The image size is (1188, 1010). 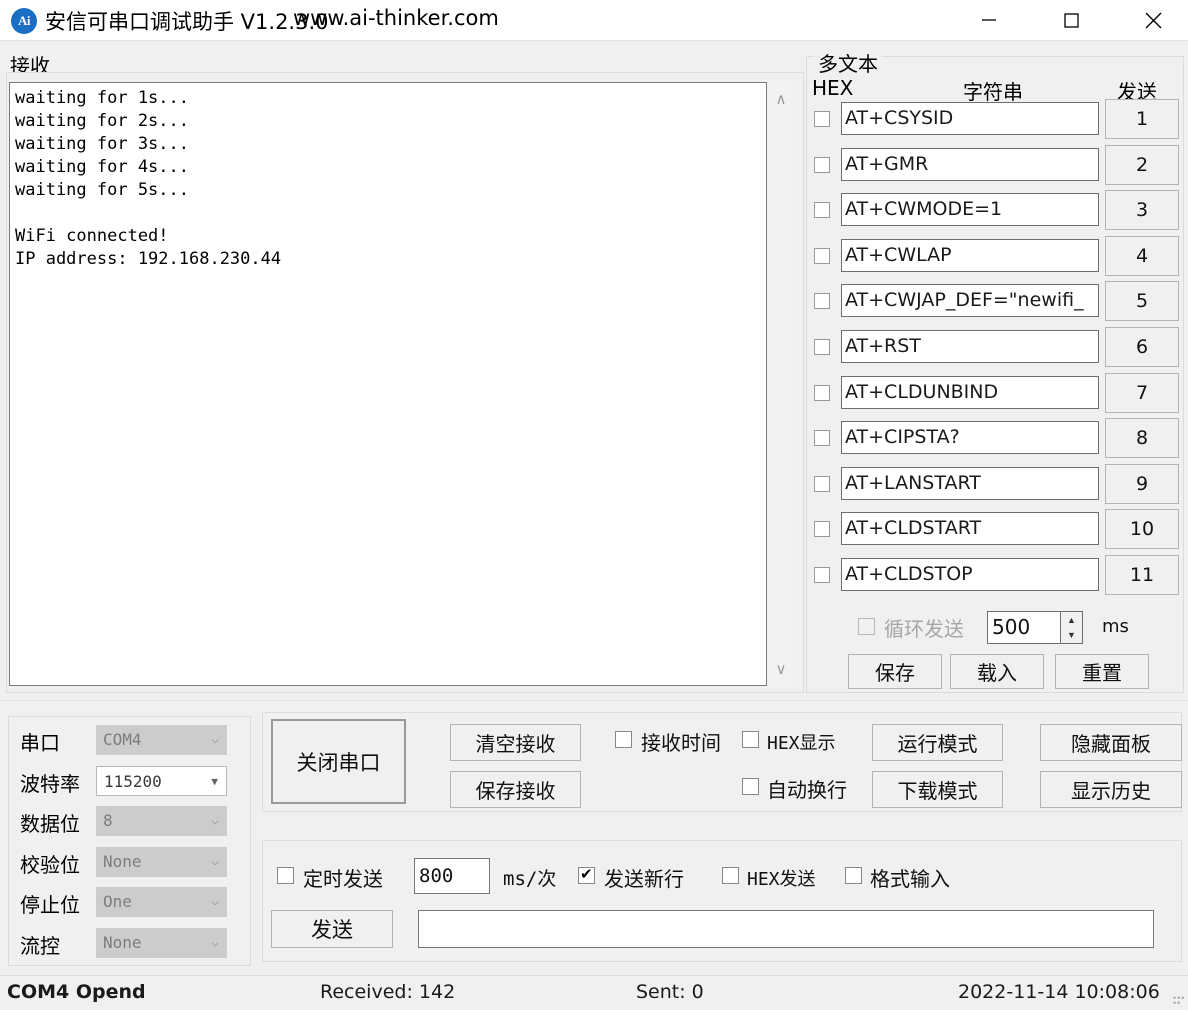 What do you see at coordinates (970, 255) in the screenshot?
I see `command-input: AT+CWLAP` at bounding box center [970, 255].